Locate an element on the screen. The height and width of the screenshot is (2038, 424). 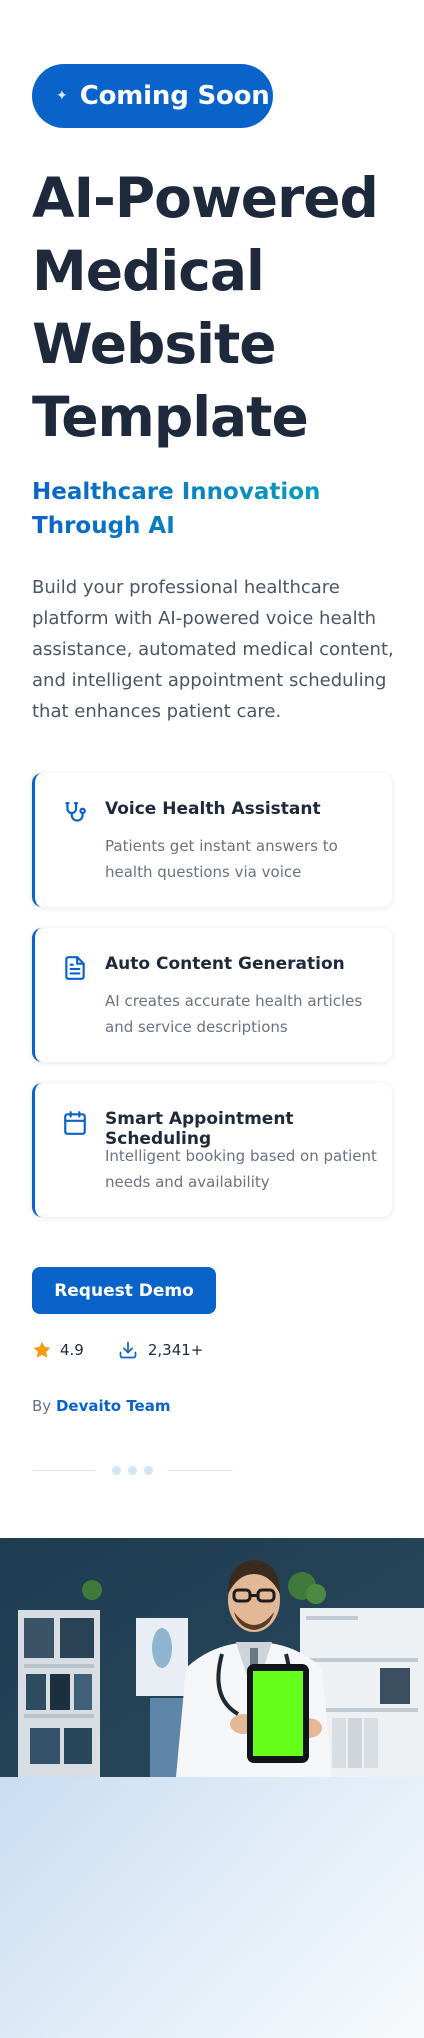
coming-soon-label: Coming Soon is located at coordinates (174, 96).